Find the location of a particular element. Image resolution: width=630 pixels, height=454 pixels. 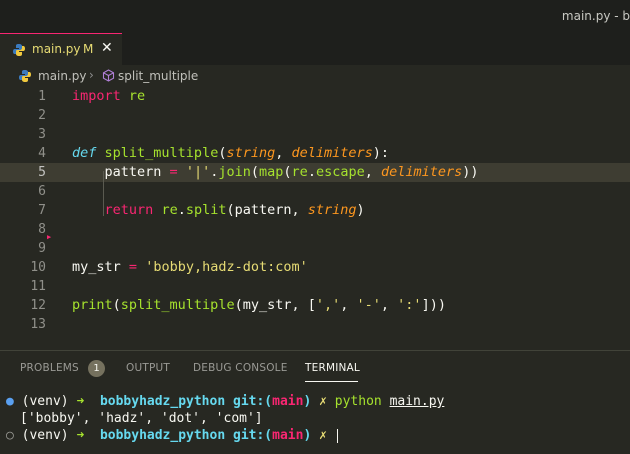

window-title: main.py - b is located at coordinates (595, 16).